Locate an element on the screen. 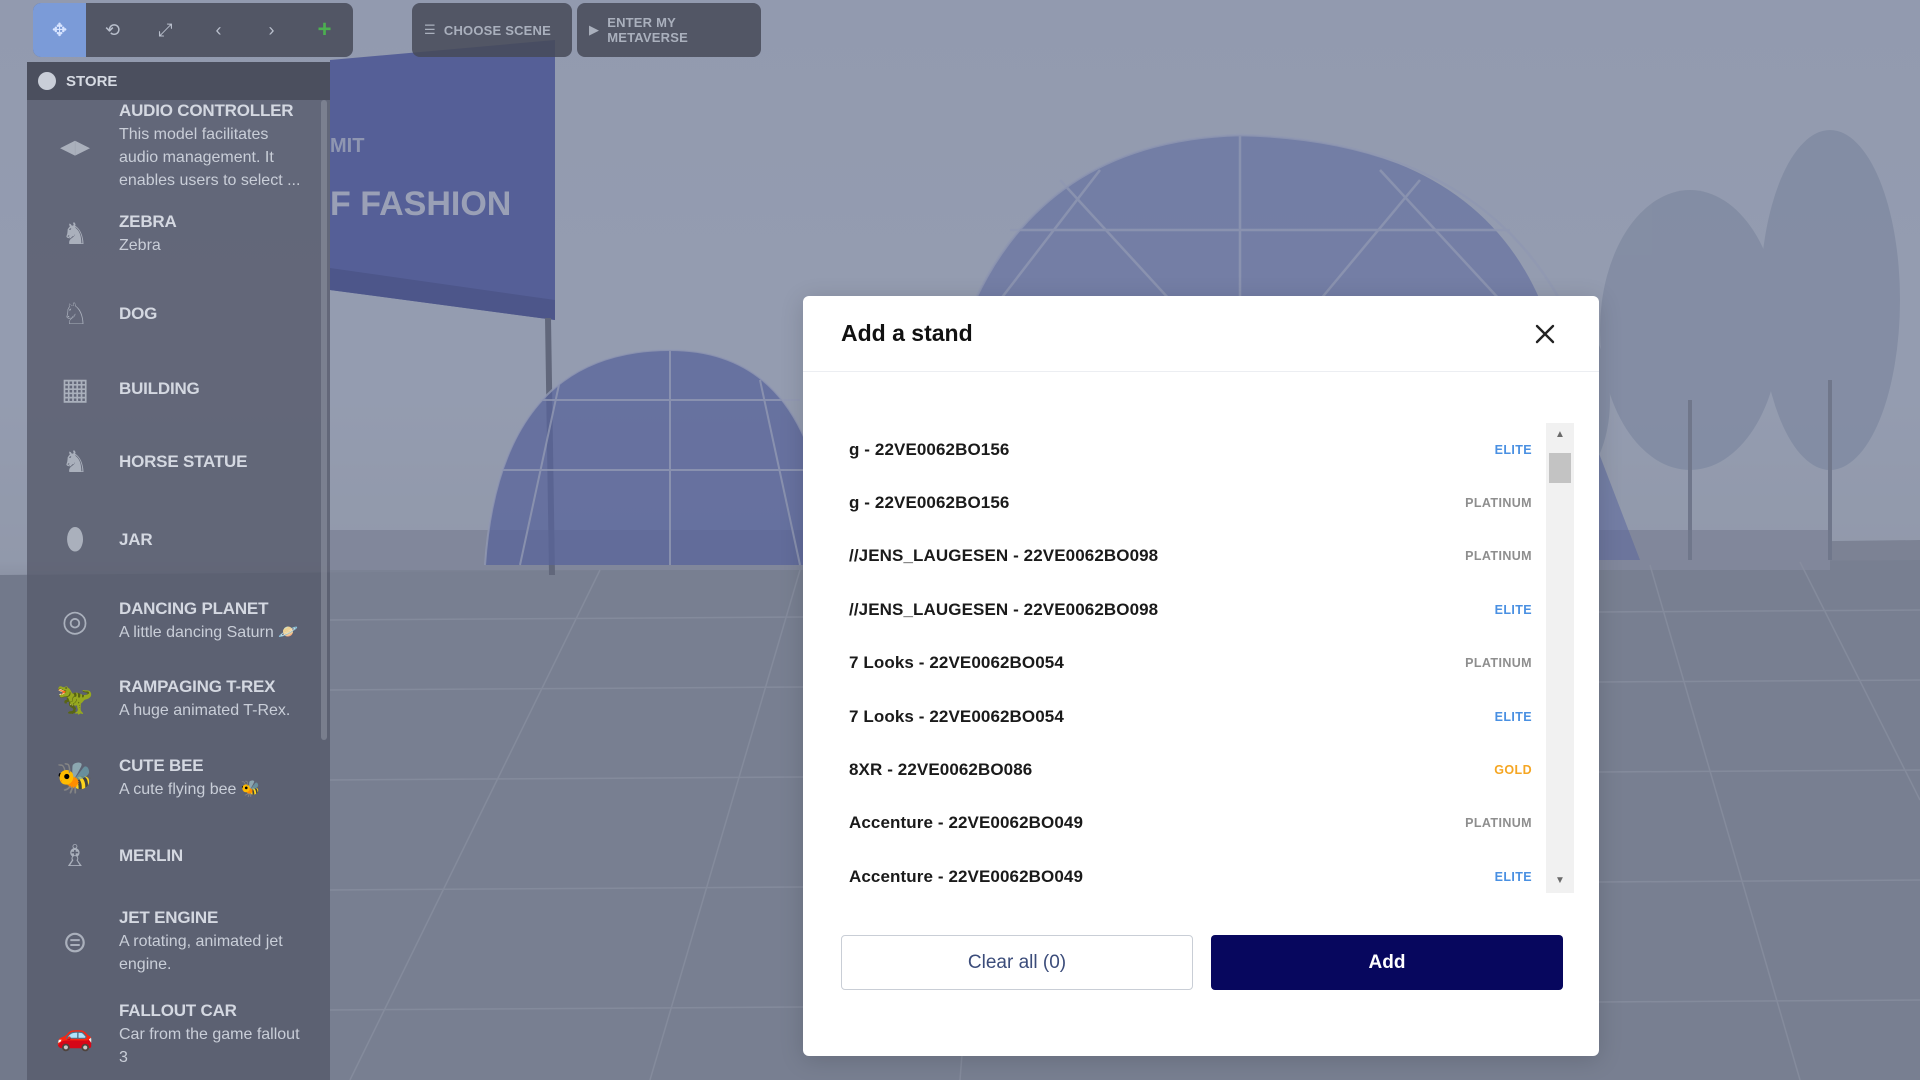  jar-icon: ⬮ is located at coordinates (75, 539).